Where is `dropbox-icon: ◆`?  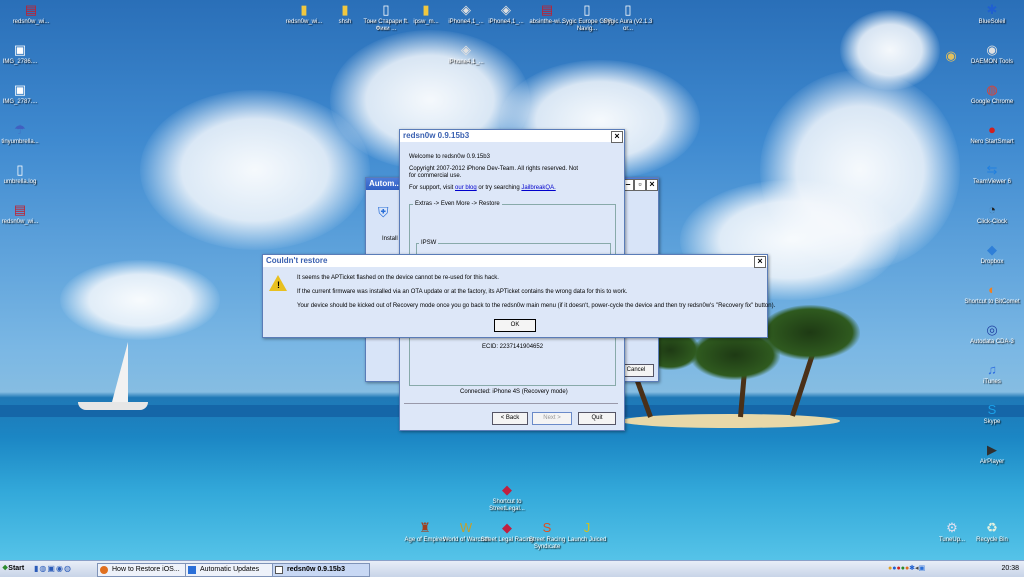 dropbox-icon: ◆ is located at coordinates (992, 249).